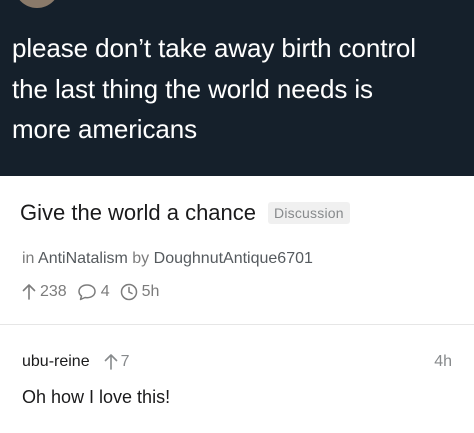  What do you see at coordinates (96, 397) in the screenshot?
I see `comment-body: Oh how I love this!` at bounding box center [96, 397].